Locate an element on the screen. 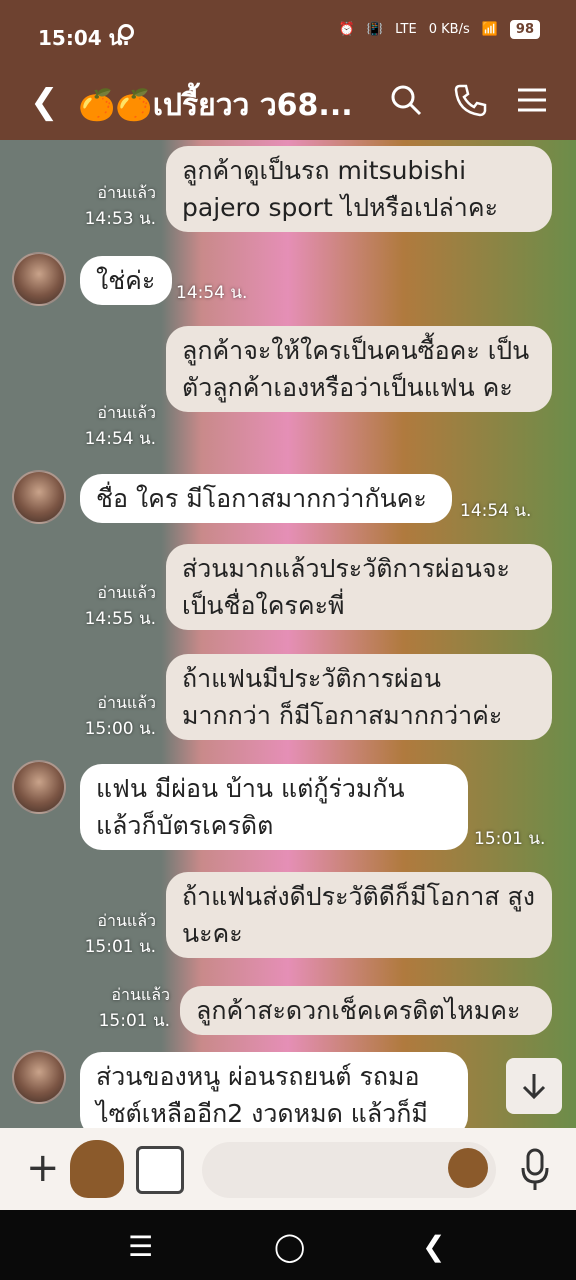 The image size is (576, 1280). arrow-down-icon is located at coordinates (534, 1087).